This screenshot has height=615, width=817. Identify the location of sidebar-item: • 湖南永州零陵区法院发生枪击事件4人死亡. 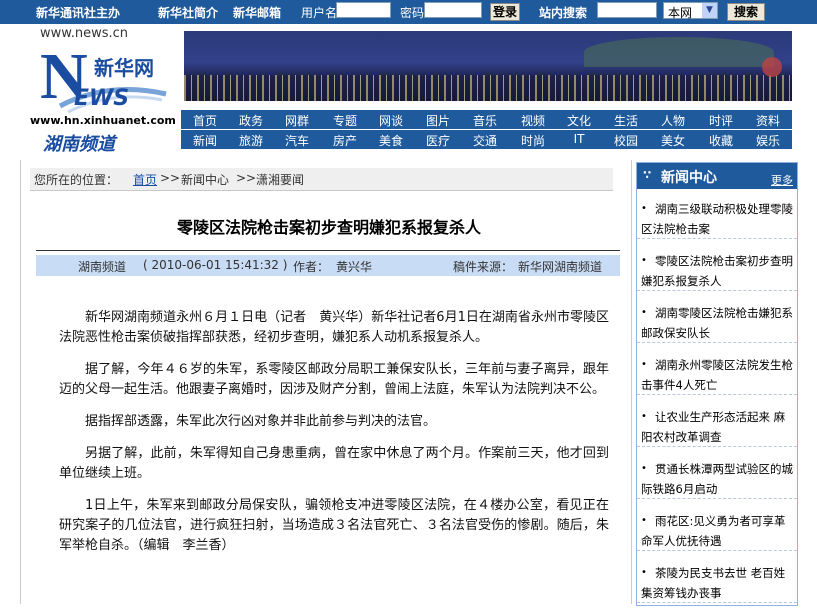
(717, 375).